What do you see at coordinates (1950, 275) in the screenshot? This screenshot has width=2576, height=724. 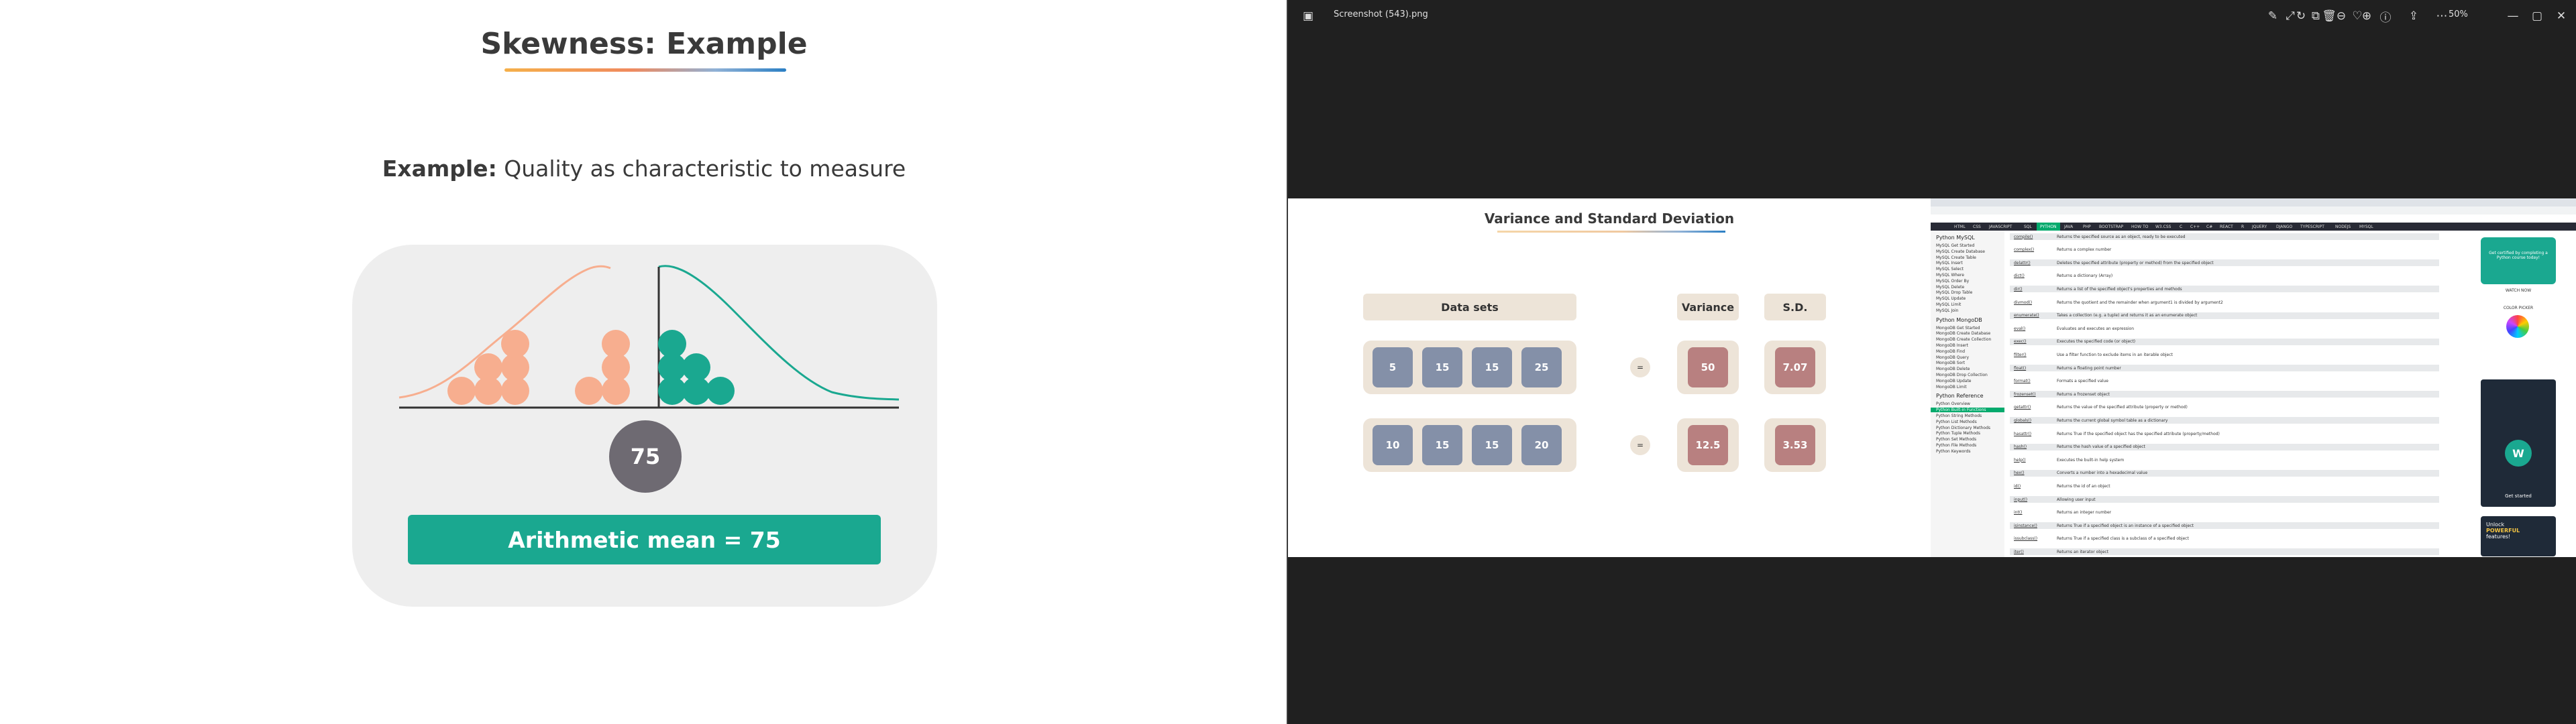 I see `sidebar-link: MySQL Where` at bounding box center [1950, 275].